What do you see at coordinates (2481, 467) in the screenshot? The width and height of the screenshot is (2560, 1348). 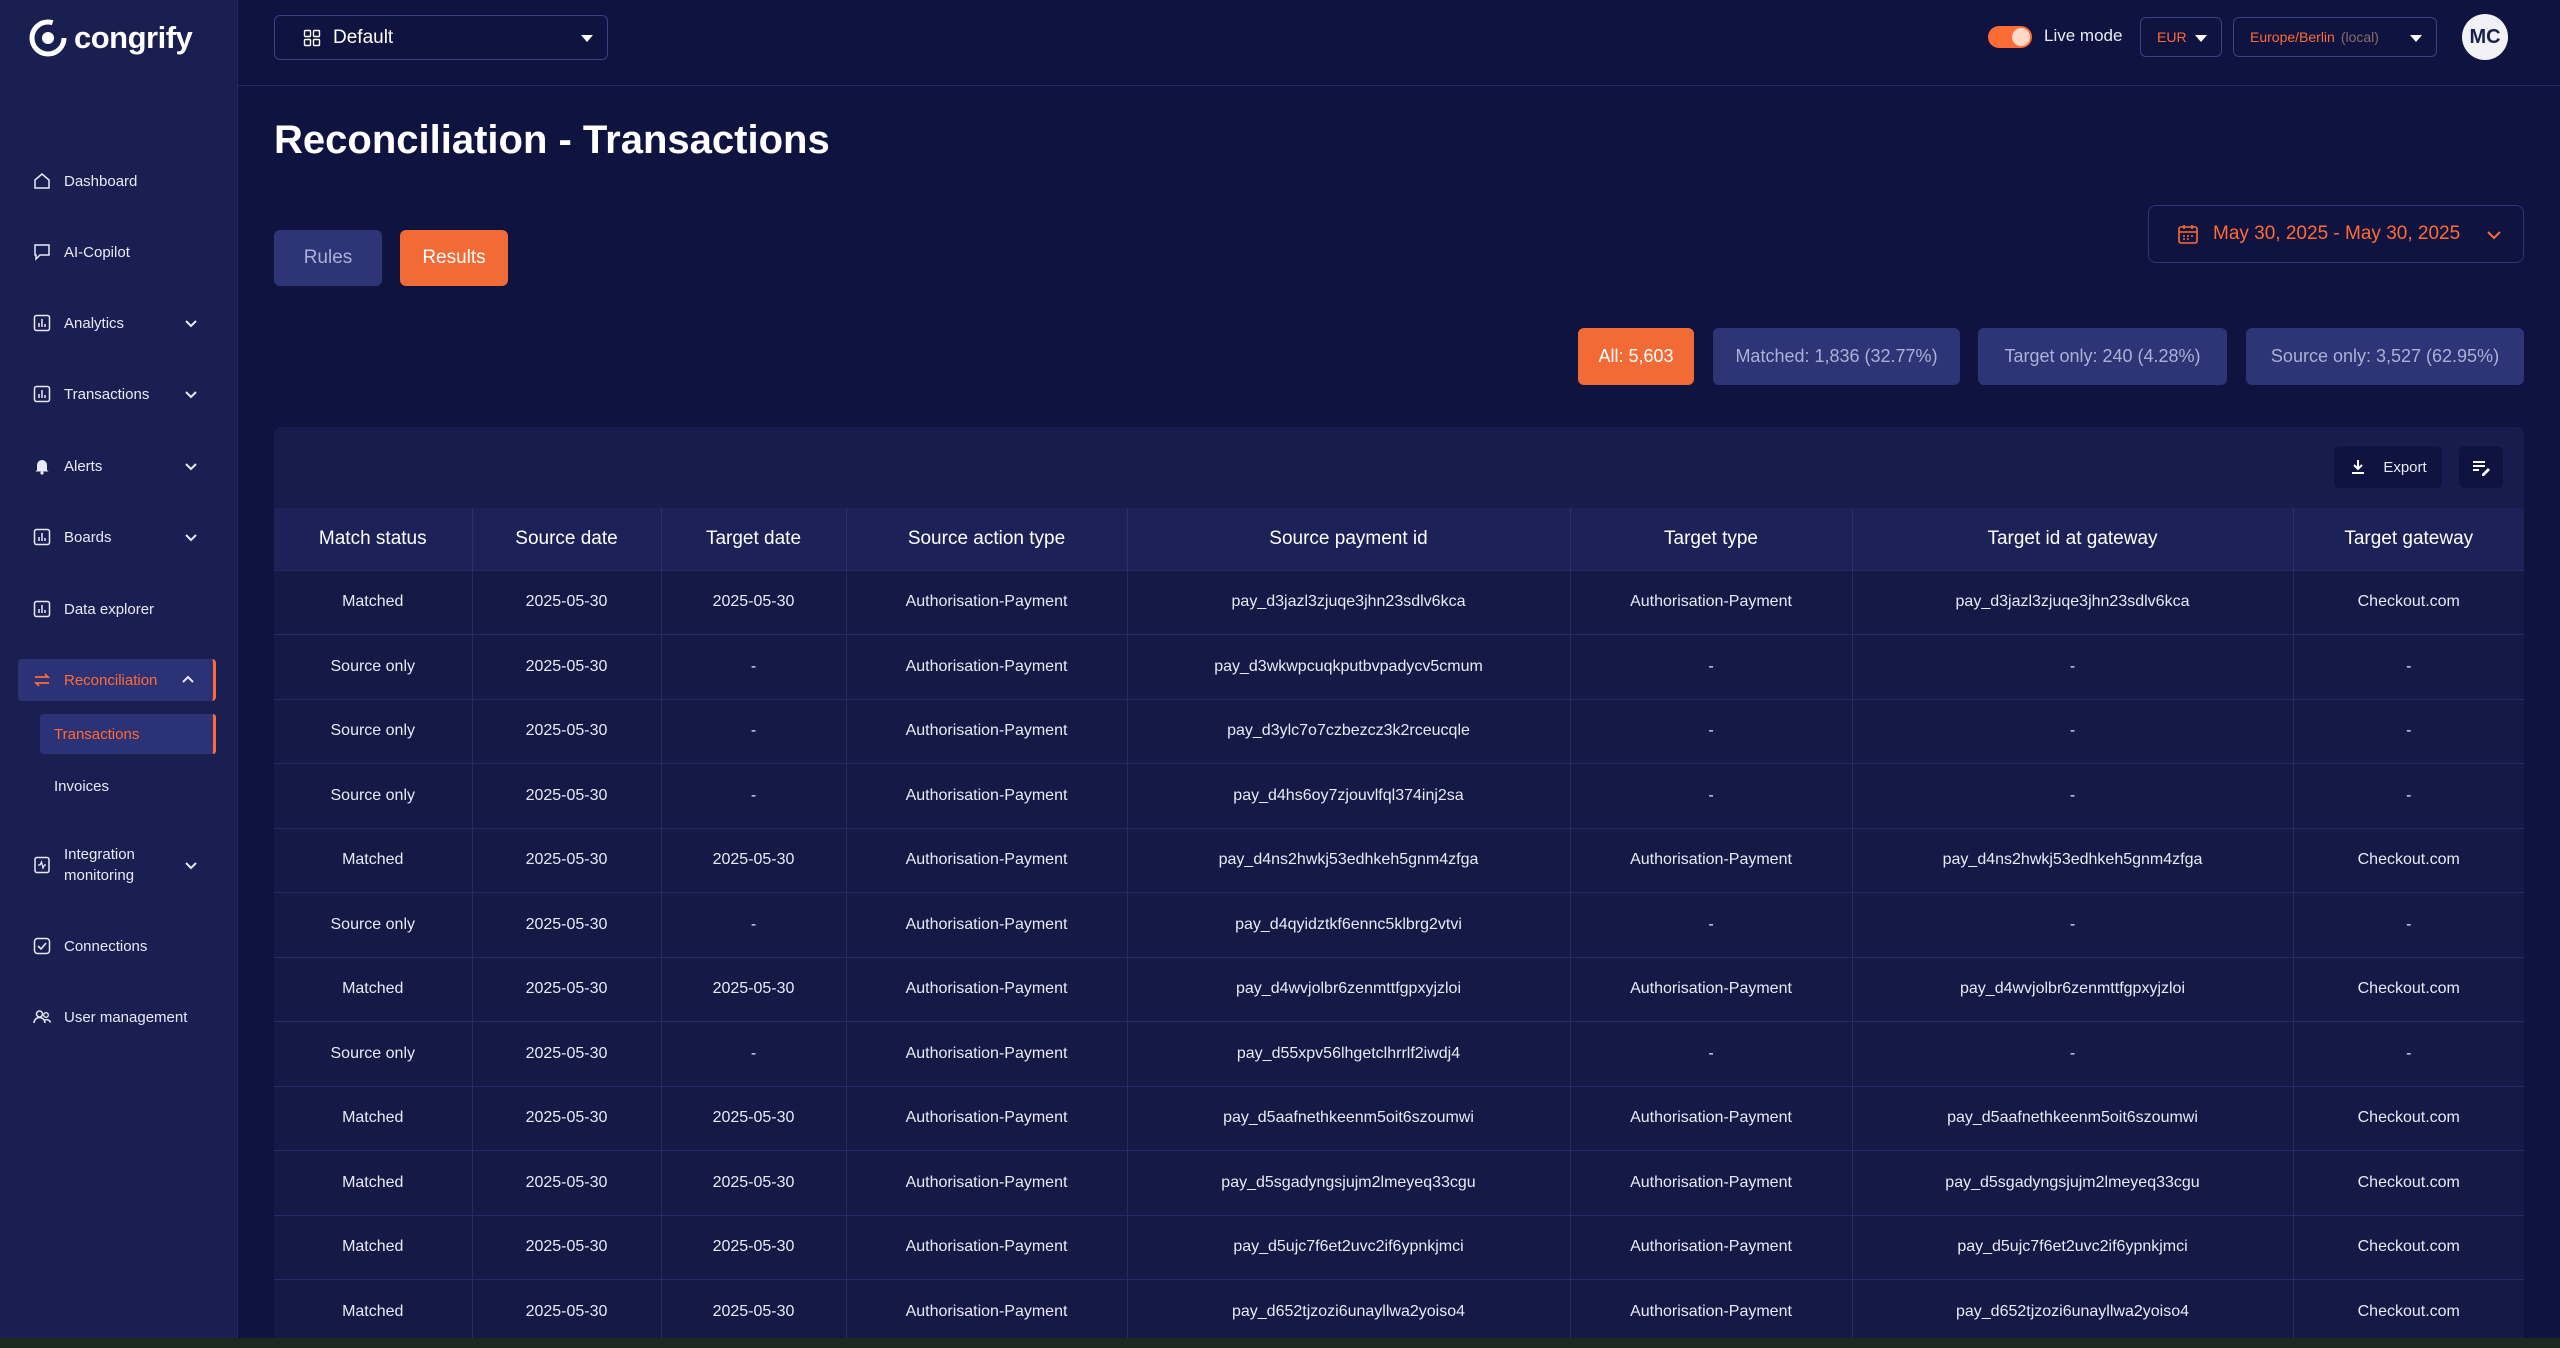 I see `column-settings-button` at bounding box center [2481, 467].